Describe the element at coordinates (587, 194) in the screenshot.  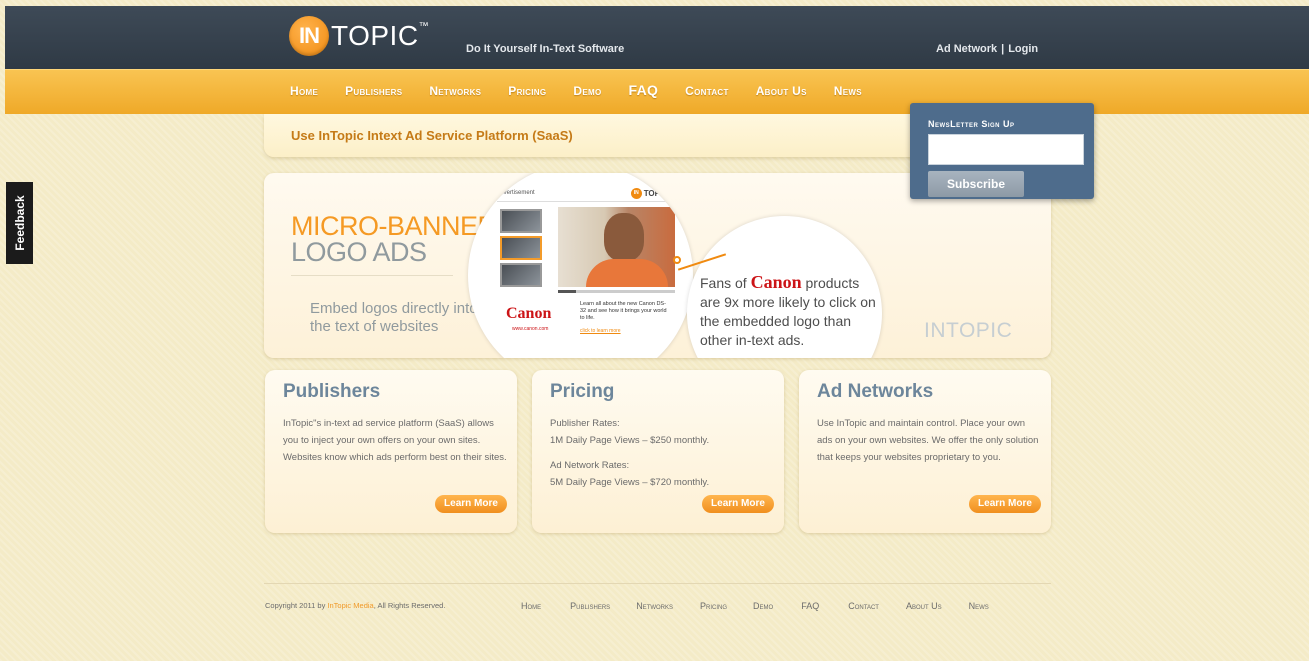
I see `ad-header: advertisement IN TOPIC` at that location.